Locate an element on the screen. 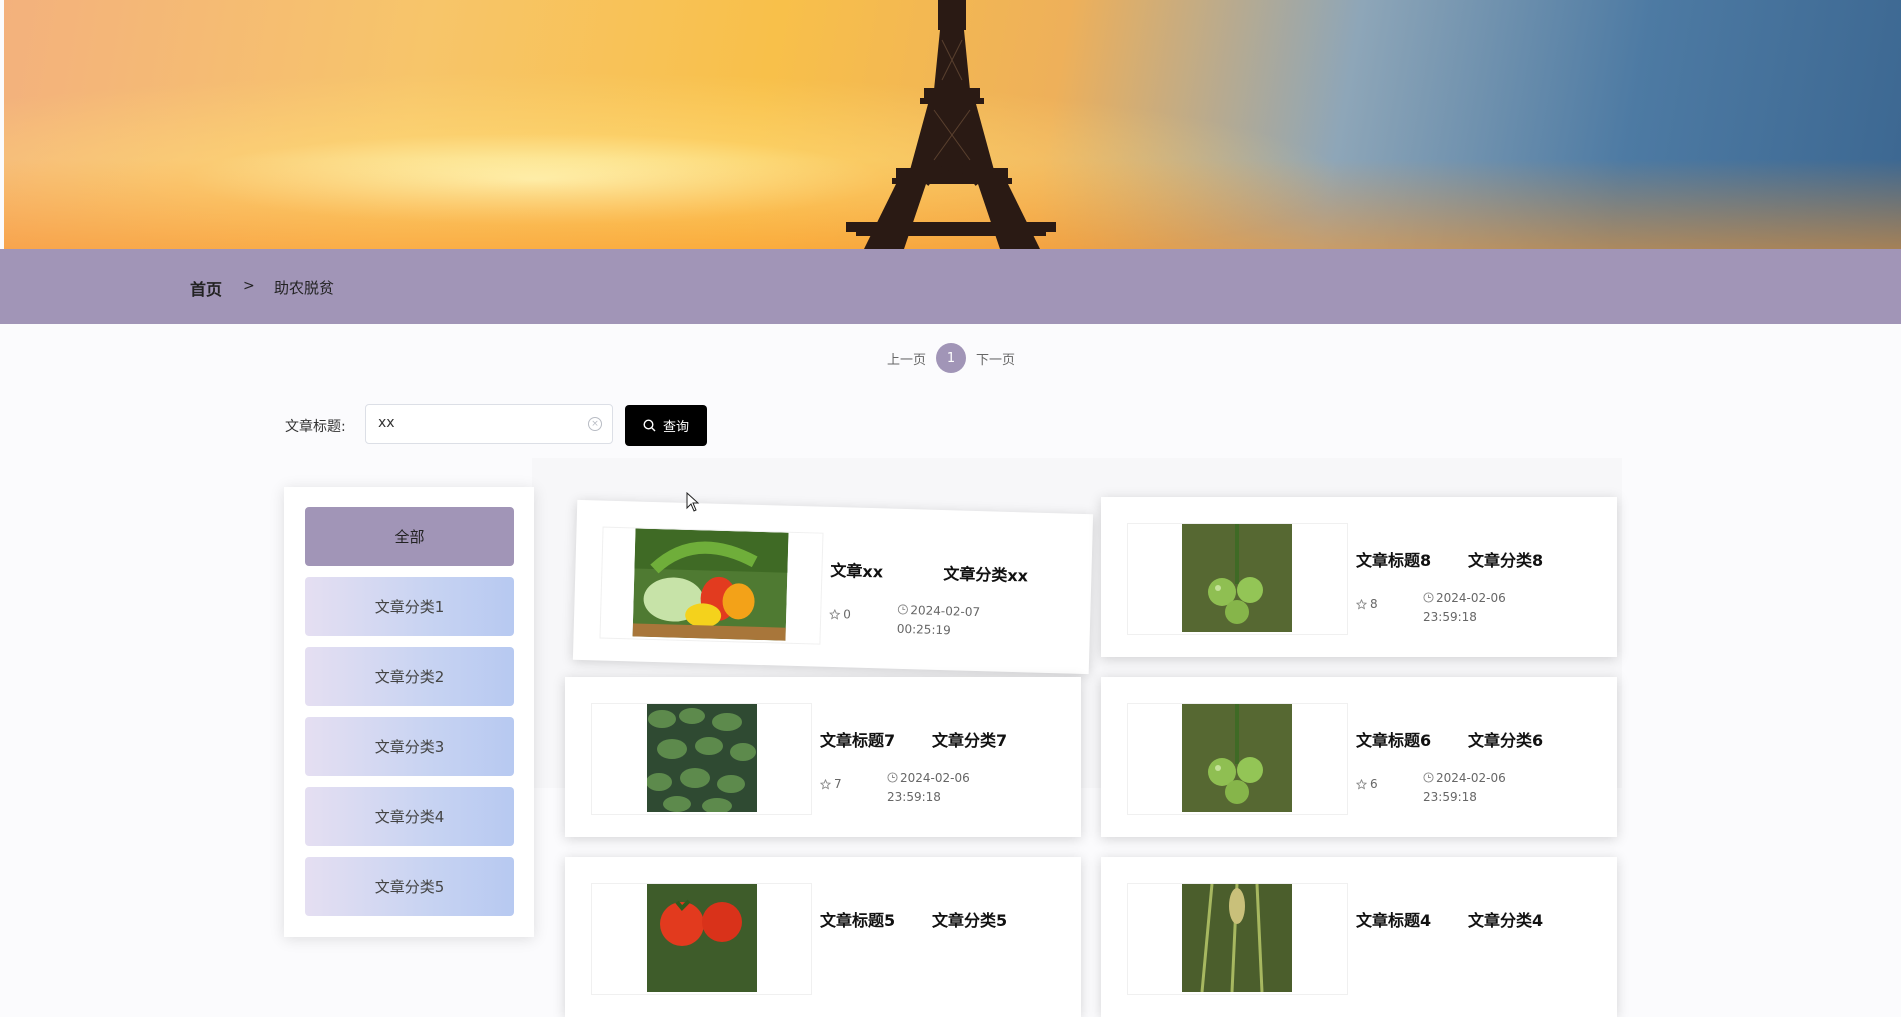 The width and height of the screenshot is (1901, 1017). title-search-input is located at coordinates (478, 423).